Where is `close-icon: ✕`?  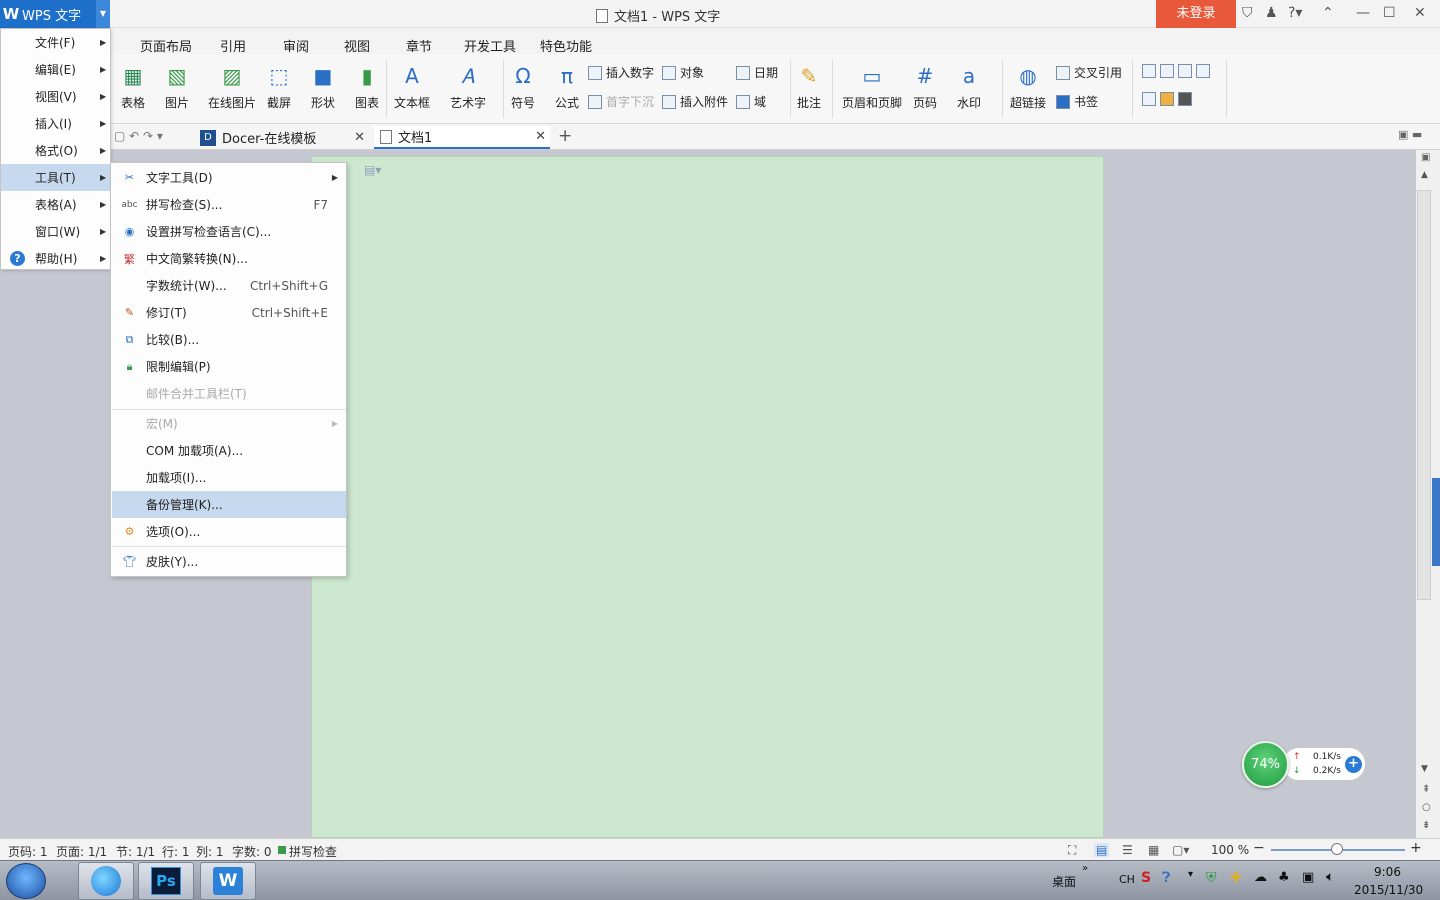
close-icon: ✕ is located at coordinates (1420, 13).